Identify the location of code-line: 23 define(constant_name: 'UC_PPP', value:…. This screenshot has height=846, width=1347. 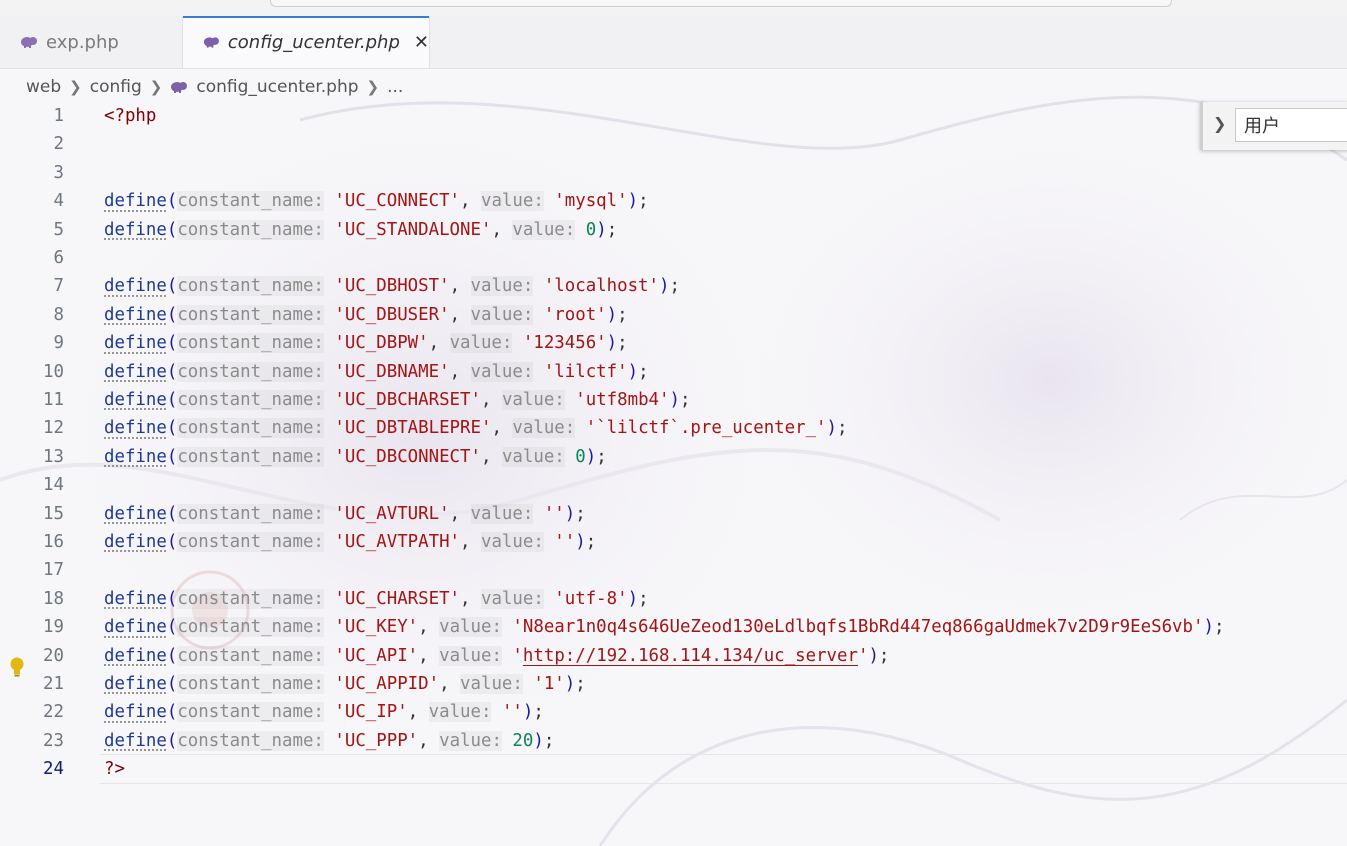
(673, 741).